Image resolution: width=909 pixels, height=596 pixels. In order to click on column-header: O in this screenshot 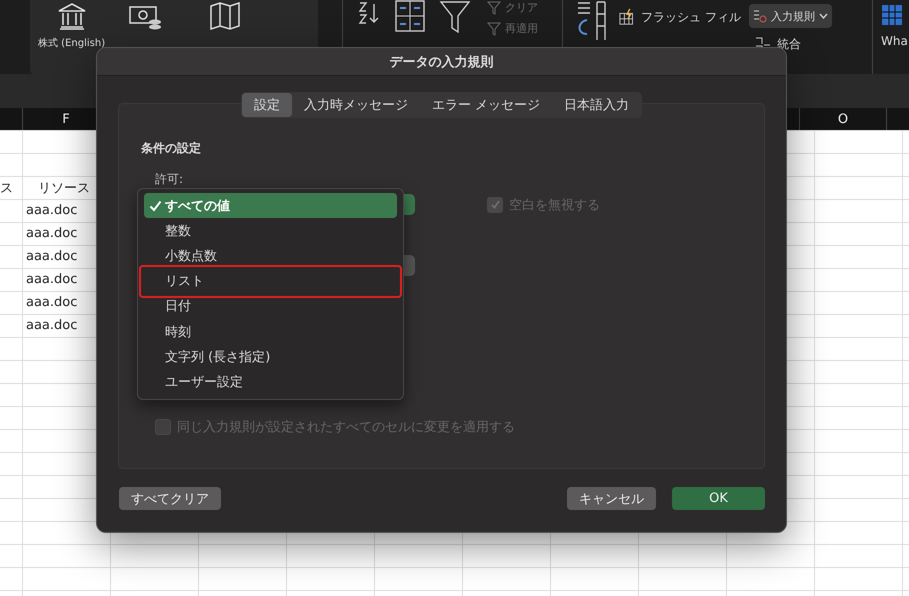, I will do `click(843, 119)`.